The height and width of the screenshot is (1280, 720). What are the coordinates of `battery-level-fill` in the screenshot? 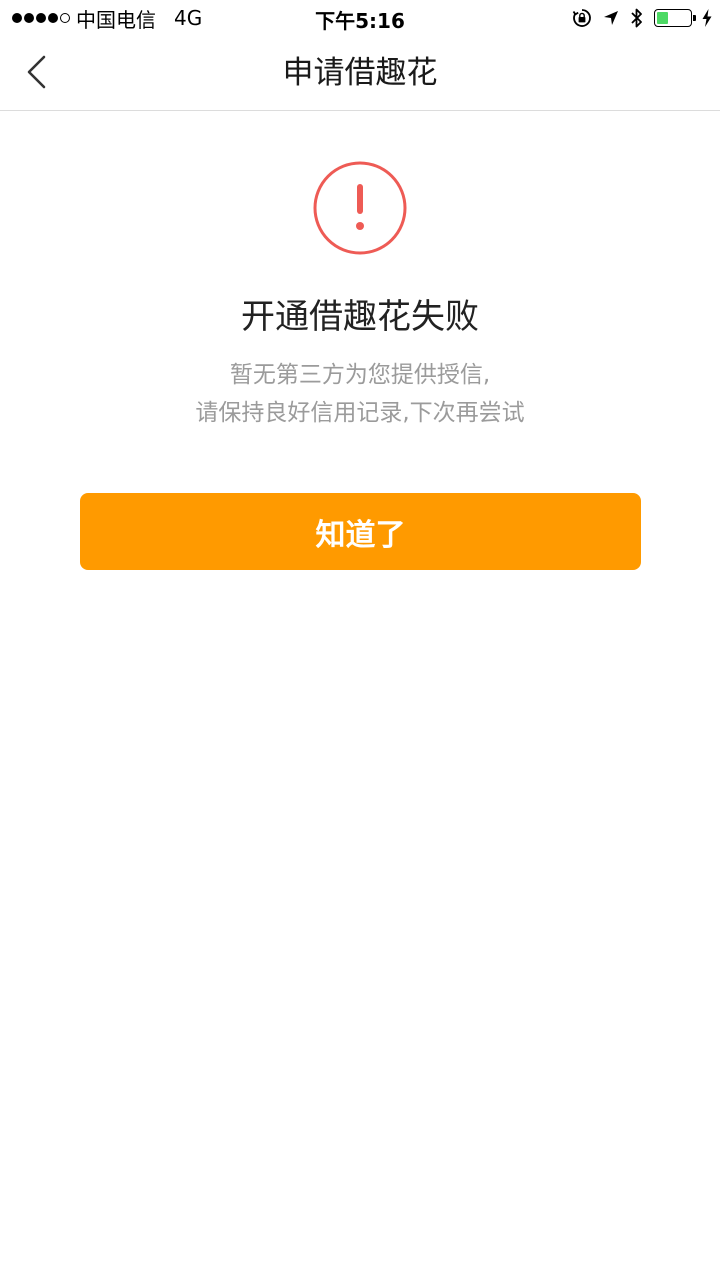 It's located at (663, 18).